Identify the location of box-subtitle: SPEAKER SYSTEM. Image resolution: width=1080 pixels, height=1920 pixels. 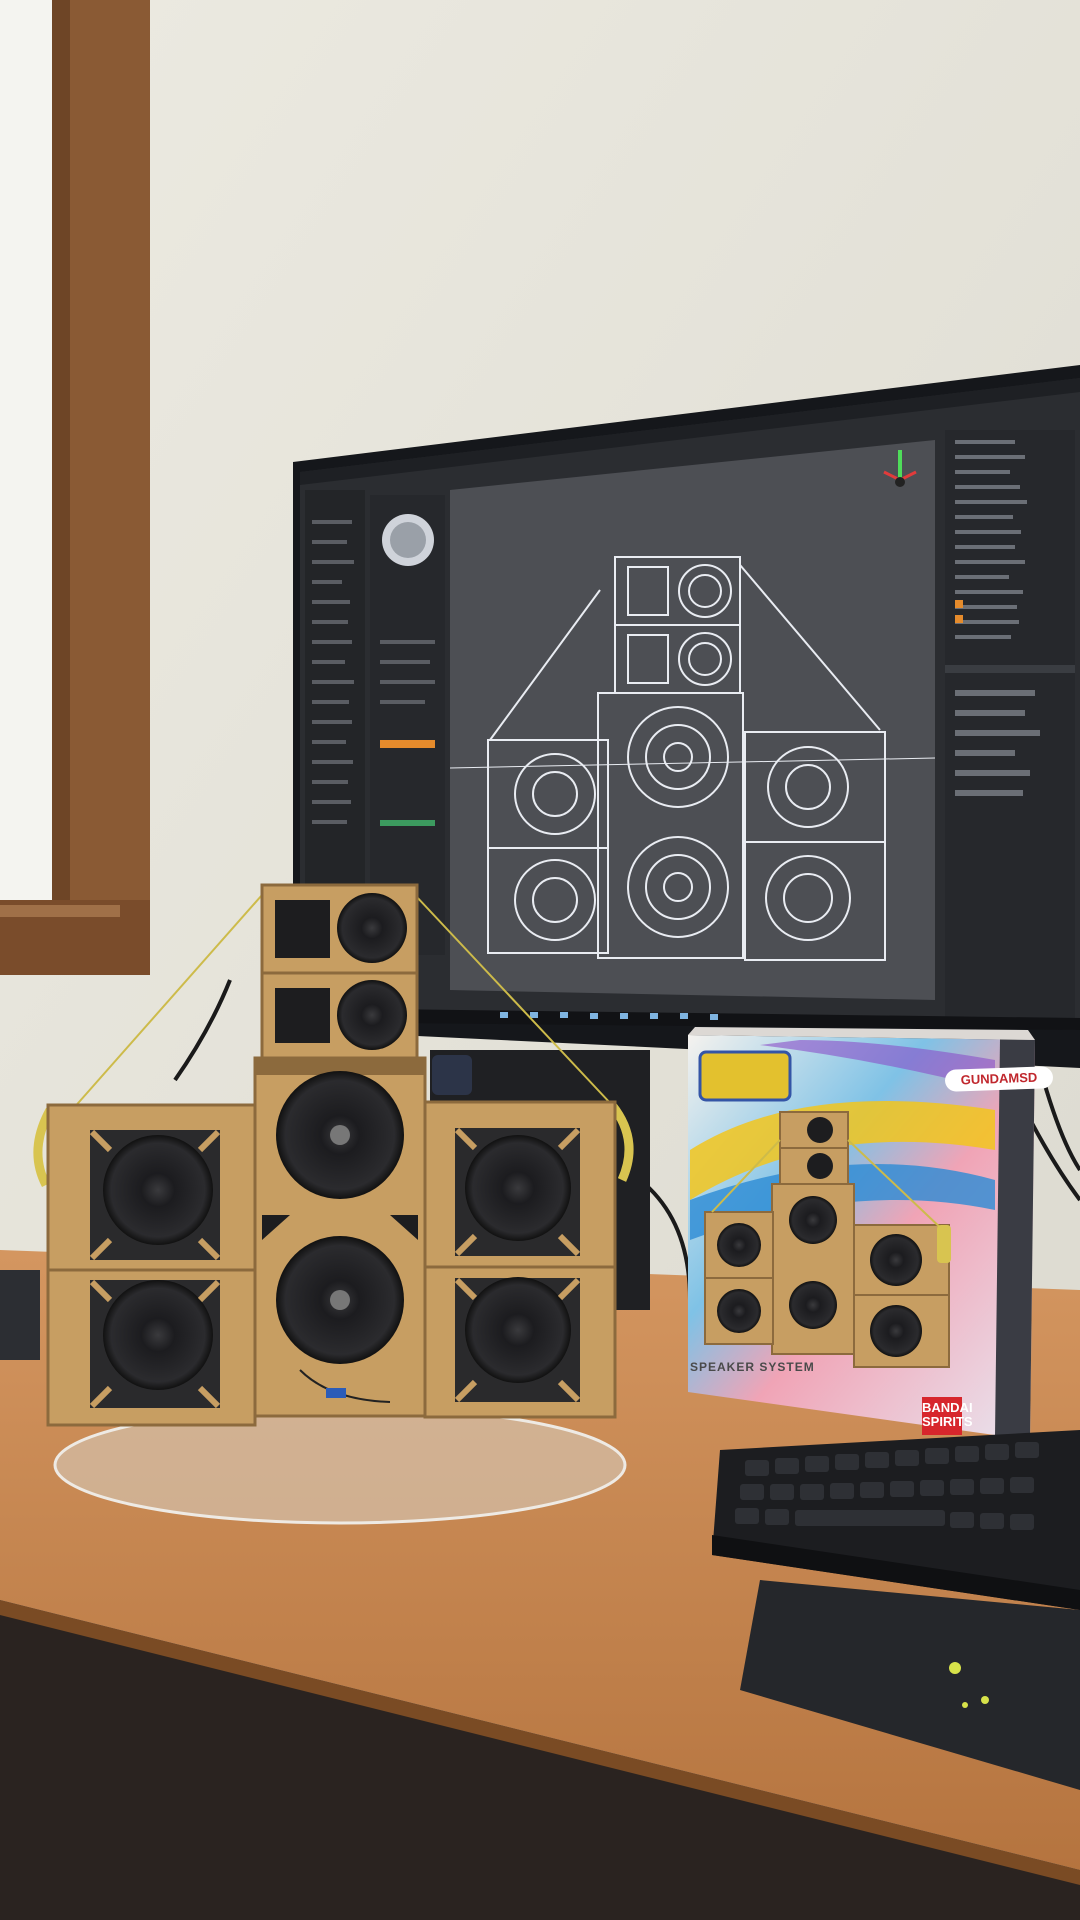
(752, 1367).